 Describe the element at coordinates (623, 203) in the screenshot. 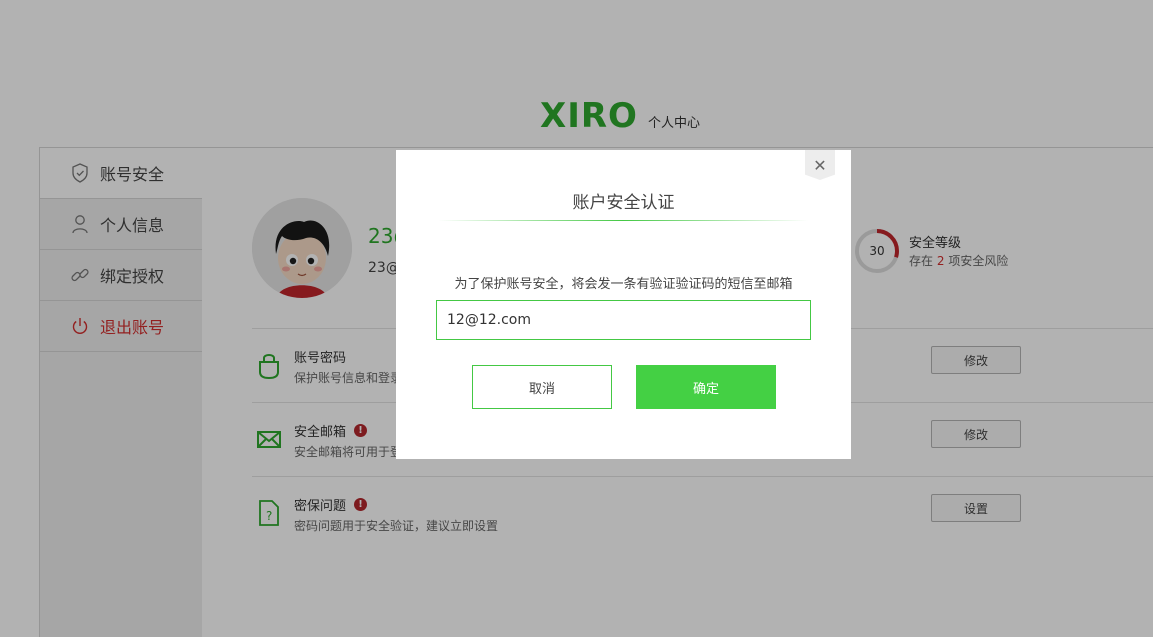

I see `modal-title: 账户安全认证` at that location.